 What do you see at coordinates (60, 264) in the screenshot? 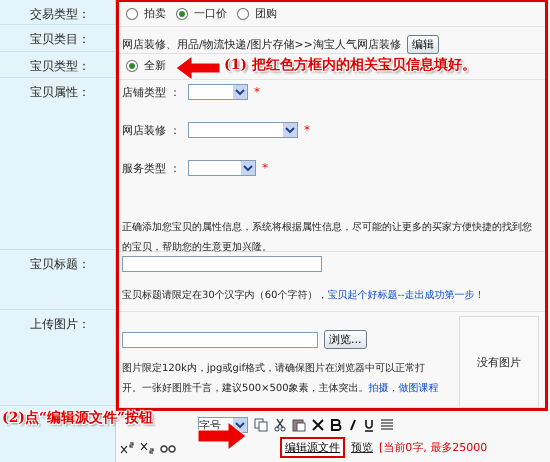
I see `row-label: 宝贝标题：` at bounding box center [60, 264].